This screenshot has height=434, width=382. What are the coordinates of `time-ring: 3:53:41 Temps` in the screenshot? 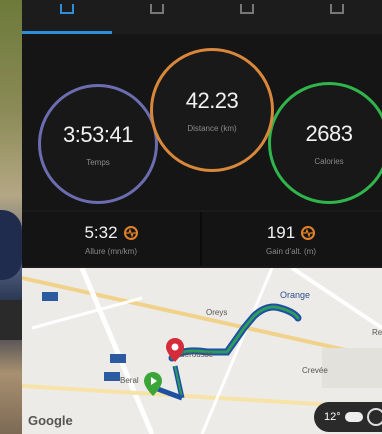 It's located at (98, 144).